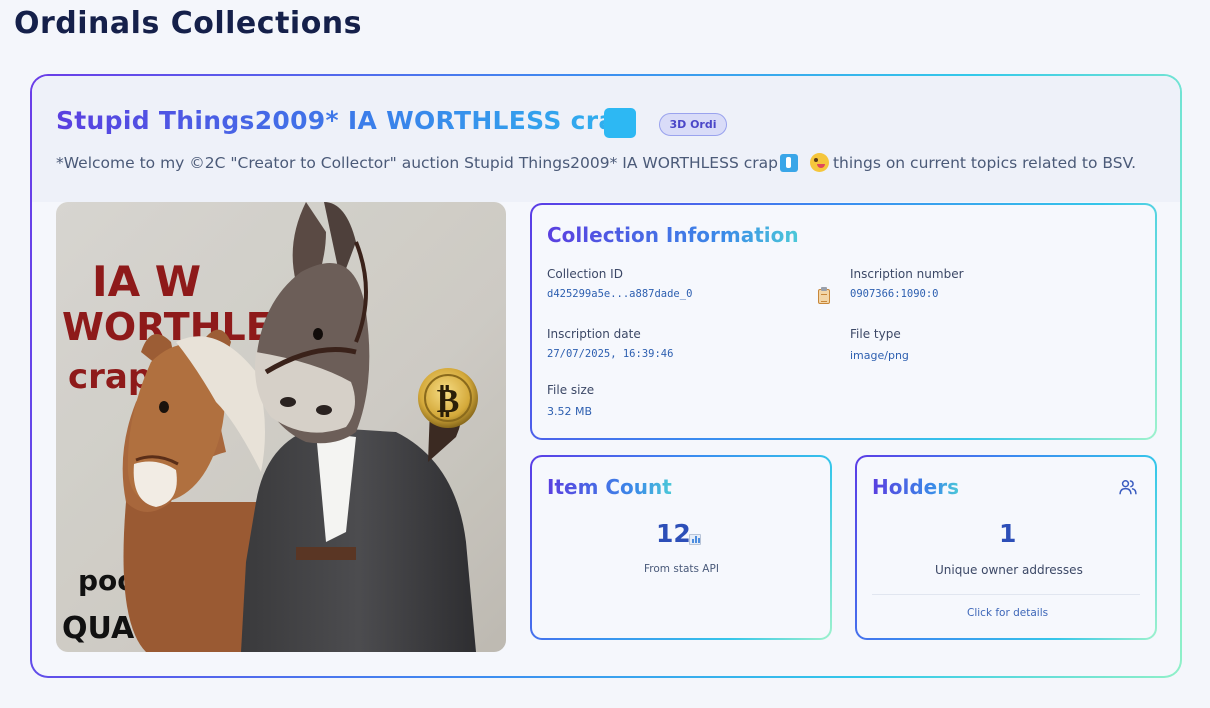 The width and height of the screenshot is (1210, 708). I want to click on inscription-number-value: 0907366:1090:0, so click(894, 294).